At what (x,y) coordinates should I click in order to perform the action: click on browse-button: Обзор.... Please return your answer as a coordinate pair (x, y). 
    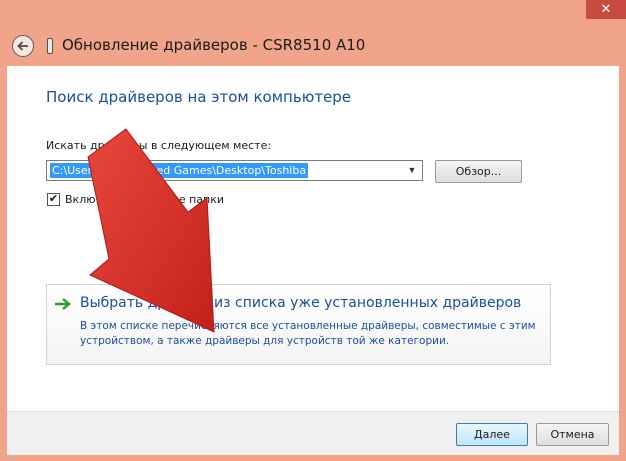
    Looking at the image, I should click on (478, 171).